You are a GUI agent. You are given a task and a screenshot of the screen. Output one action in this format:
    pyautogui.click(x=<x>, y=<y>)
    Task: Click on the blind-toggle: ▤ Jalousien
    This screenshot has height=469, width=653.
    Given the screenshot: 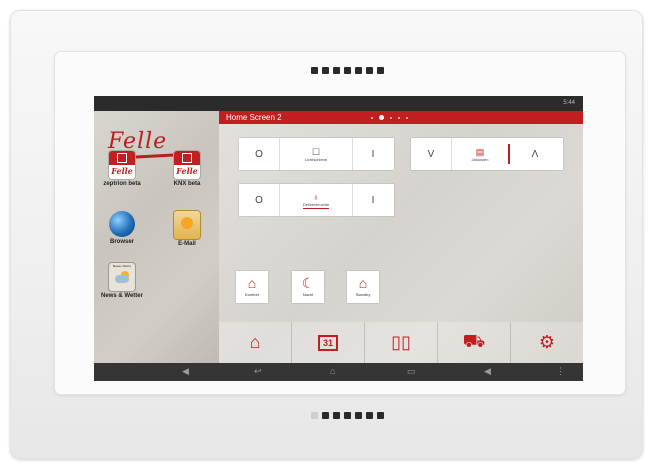 What is the action you would take?
    pyautogui.click(x=479, y=154)
    